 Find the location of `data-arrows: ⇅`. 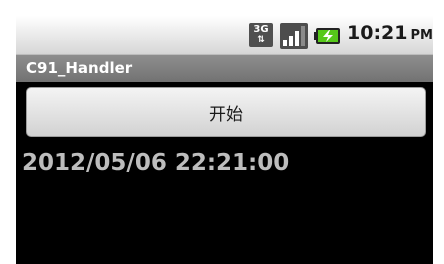

data-arrows: ⇅ is located at coordinates (261, 40).